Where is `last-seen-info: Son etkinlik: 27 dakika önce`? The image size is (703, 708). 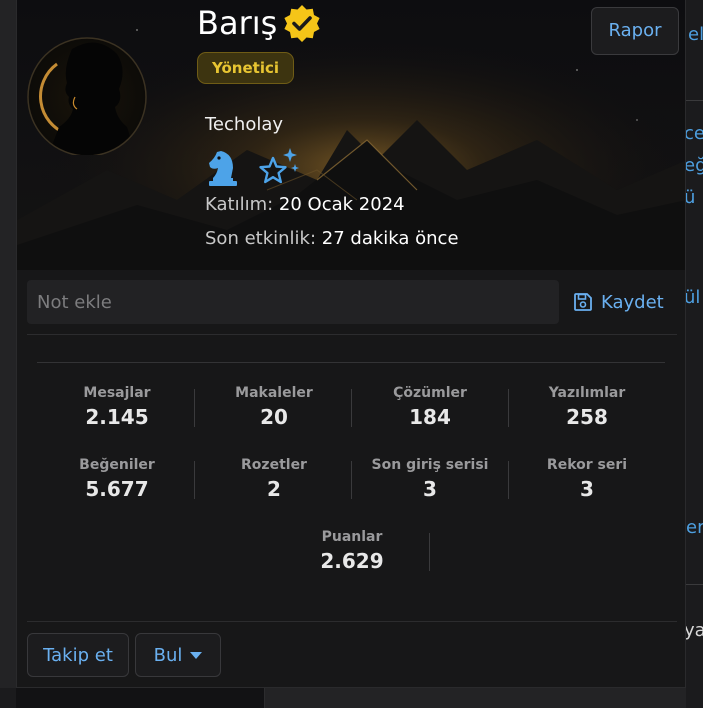 last-seen-info: Son etkinlik: 27 dakika önce is located at coordinates (332, 238).